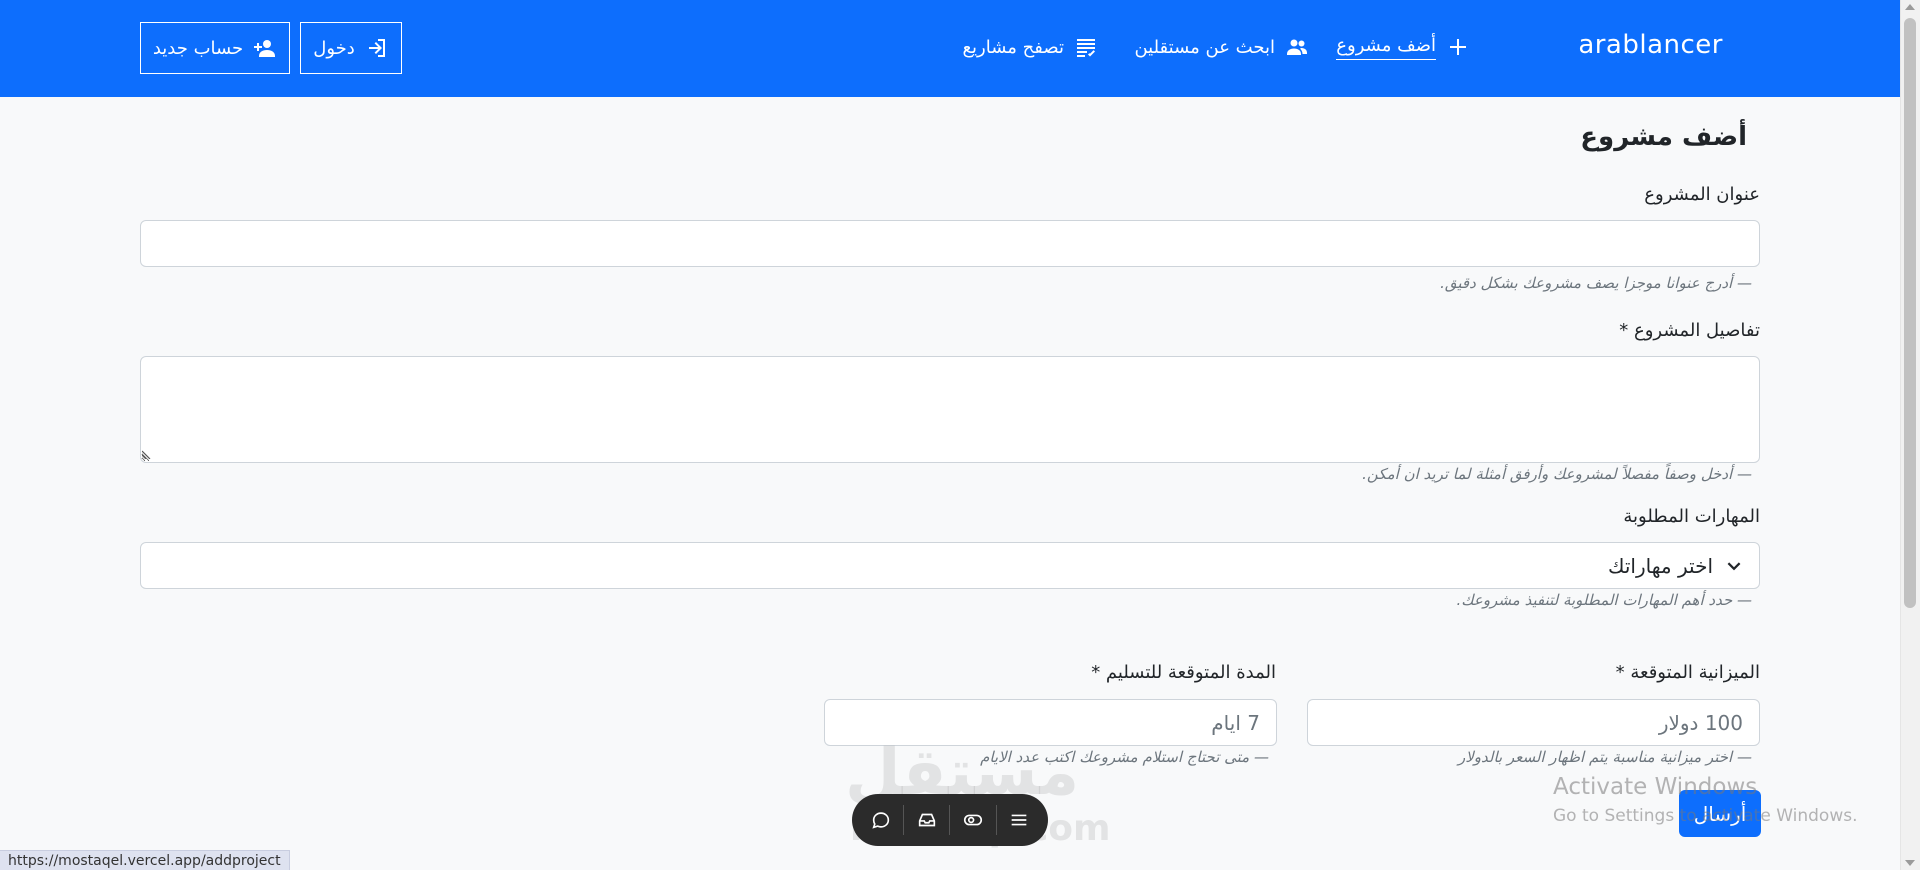 The image size is (1920, 870). Describe the element at coordinates (1734, 565) in the screenshot. I see `chevron-down-icon` at that location.